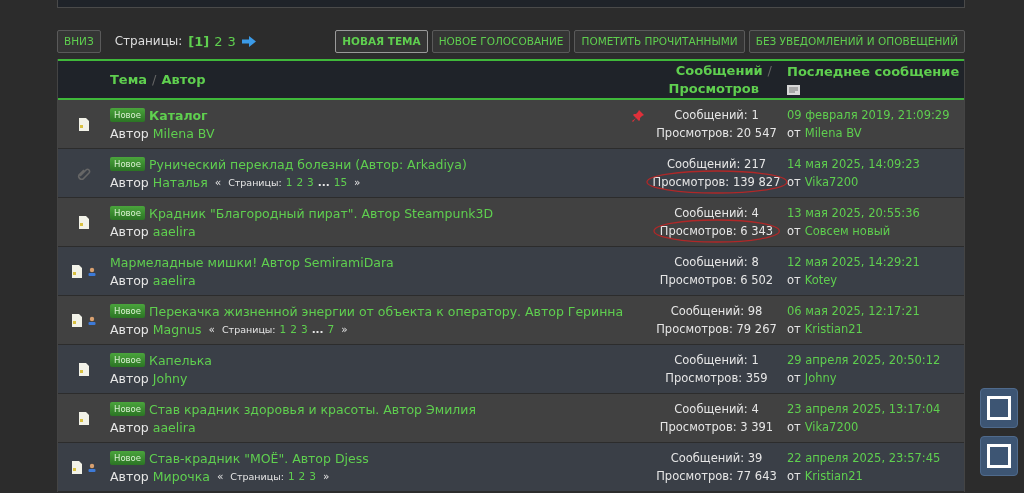  What do you see at coordinates (716, 360) in the screenshot?
I see `replies-count: Сообщений: 1` at bounding box center [716, 360].